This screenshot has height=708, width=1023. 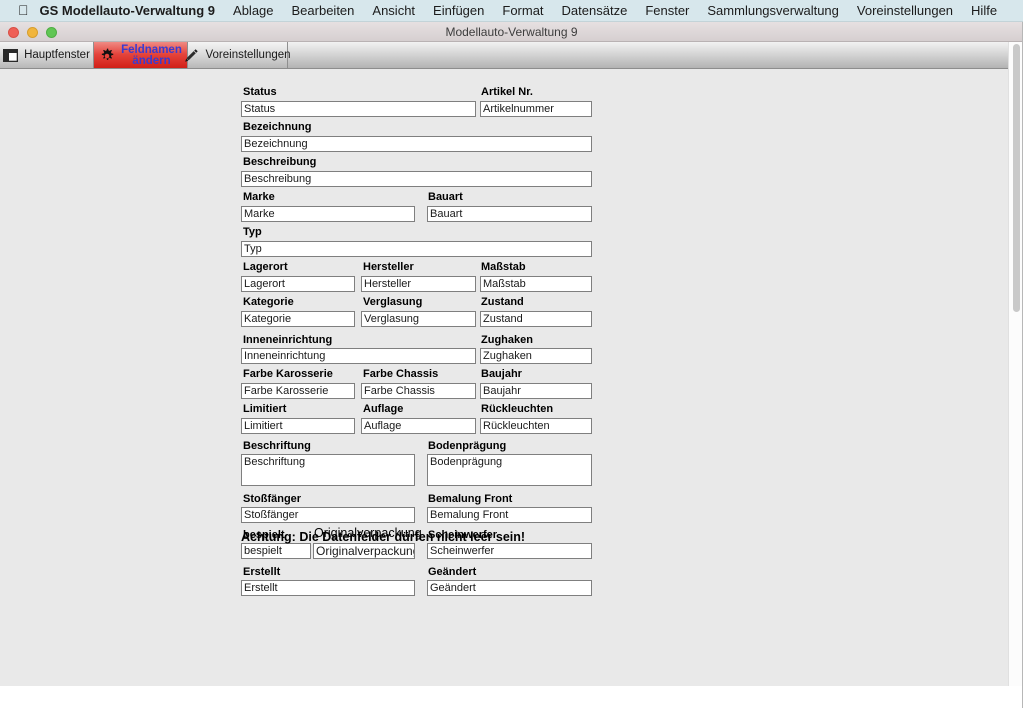 What do you see at coordinates (288, 374) in the screenshot?
I see `label-farbe-karosserie: Farbe Karosserie` at bounding box center [288, 374].